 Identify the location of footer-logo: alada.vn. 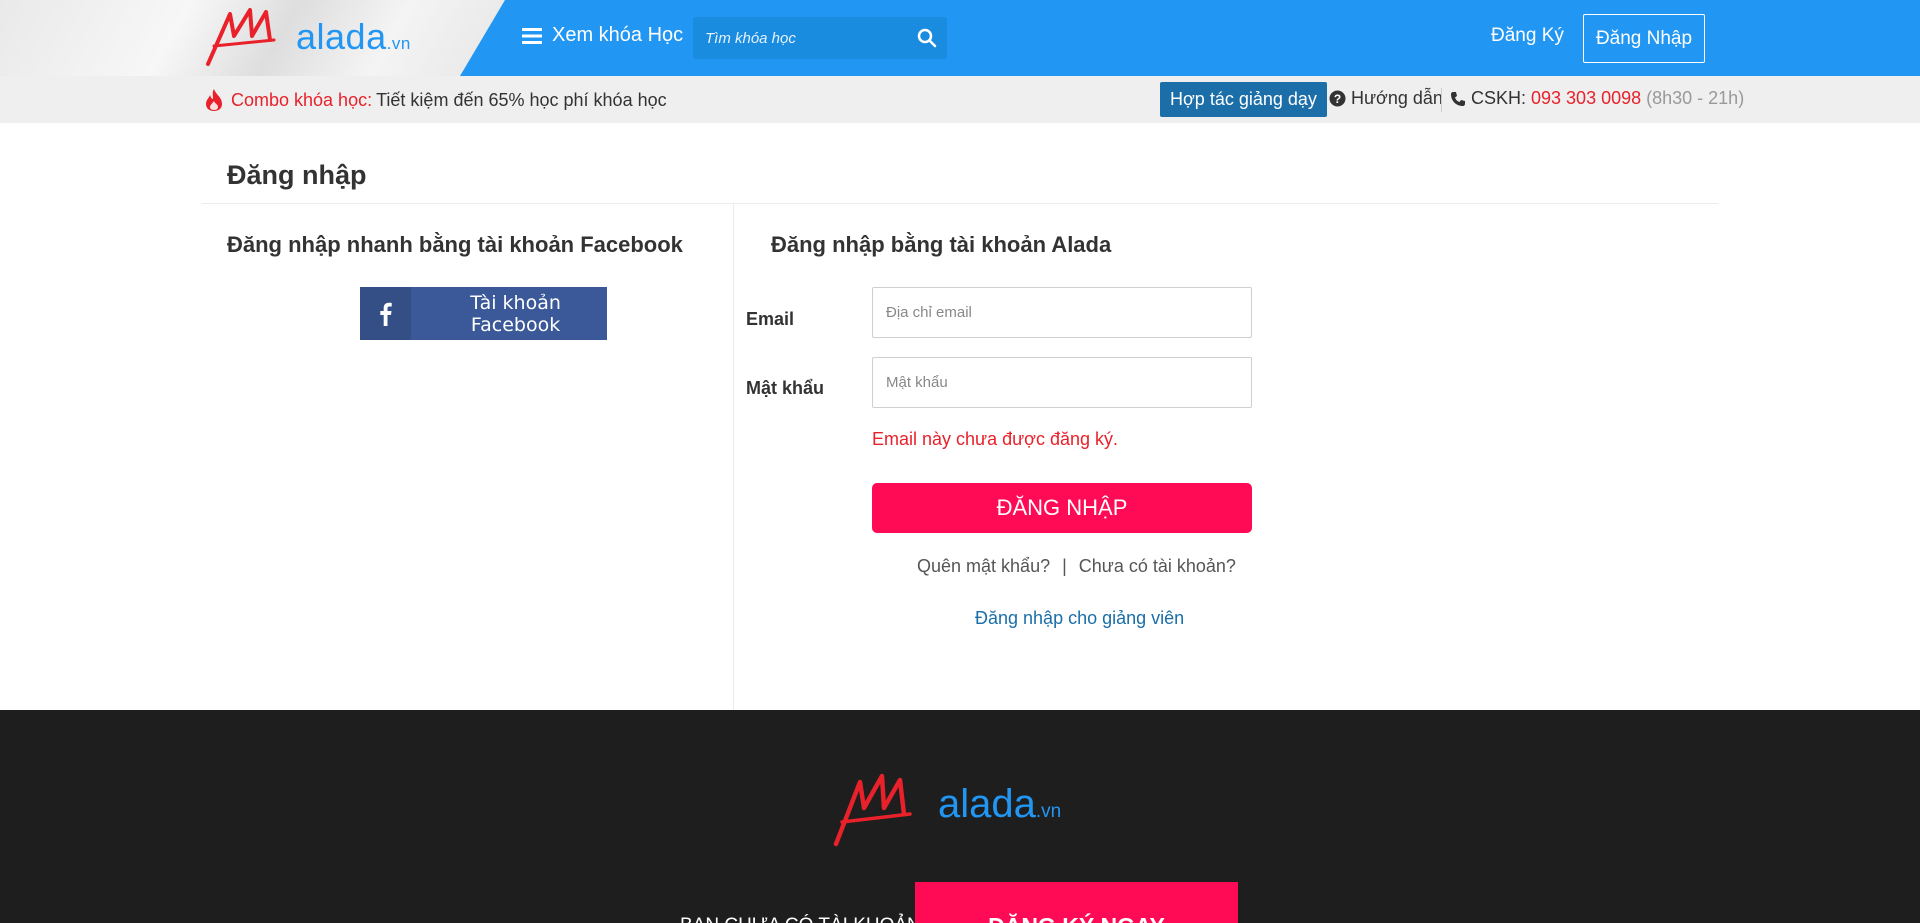
(965, 810).